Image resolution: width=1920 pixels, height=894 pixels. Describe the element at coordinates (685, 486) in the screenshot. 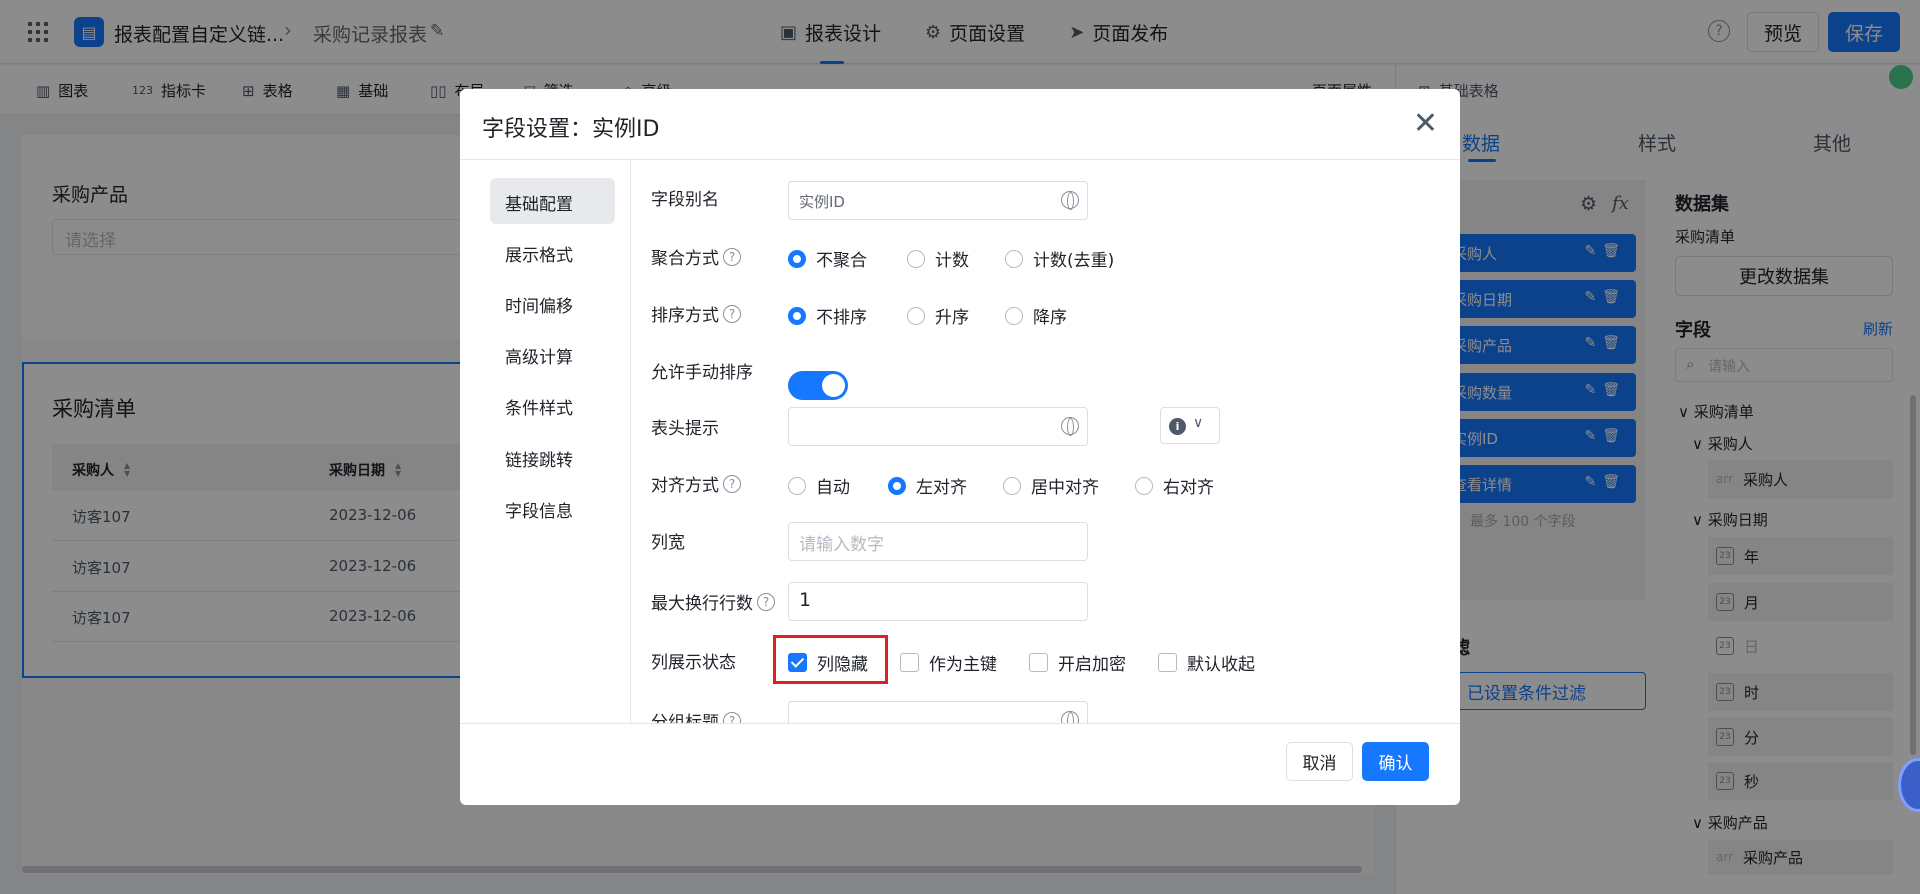

I see `label-text: 对齐方式` at that location.